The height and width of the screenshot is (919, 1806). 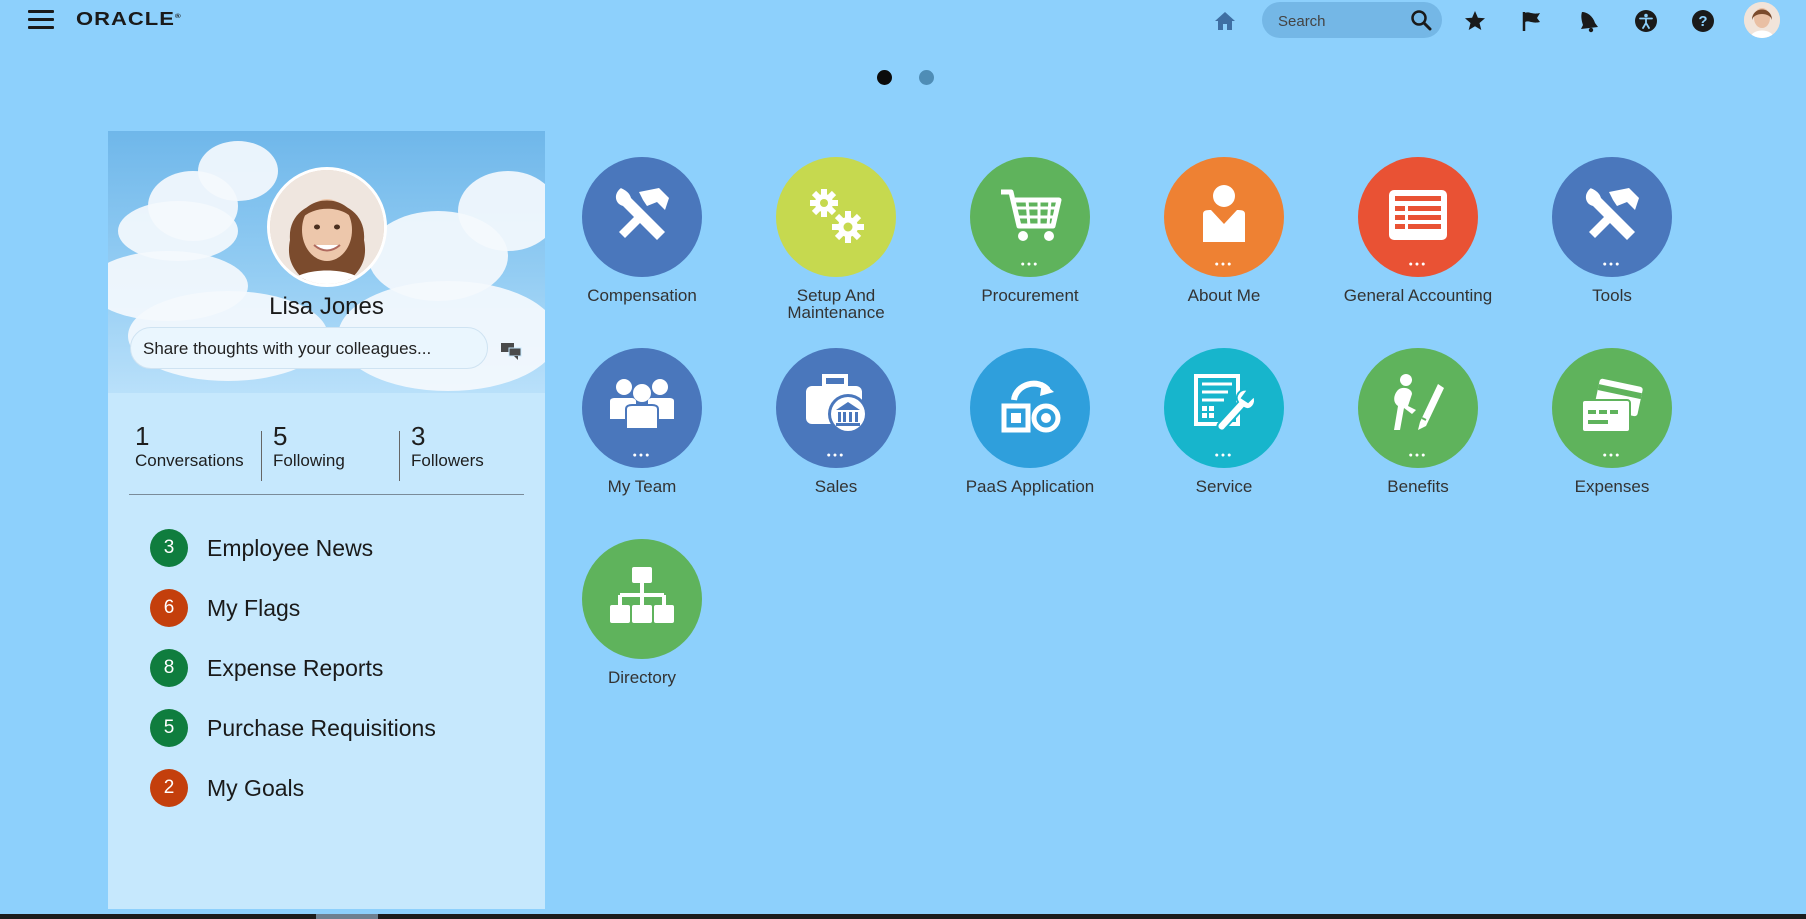 I want to click on flag-icon, so click(x=1532, y=21).